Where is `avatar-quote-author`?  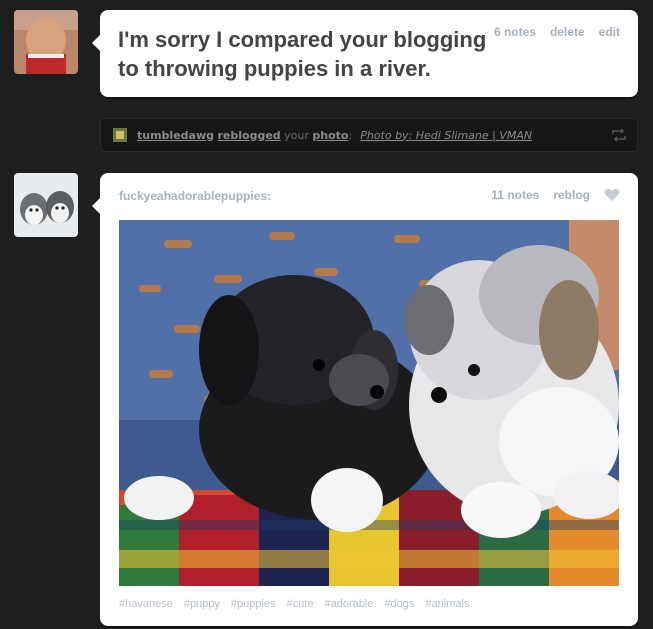 avatar-quote-author is located at coordinates (46, 42).